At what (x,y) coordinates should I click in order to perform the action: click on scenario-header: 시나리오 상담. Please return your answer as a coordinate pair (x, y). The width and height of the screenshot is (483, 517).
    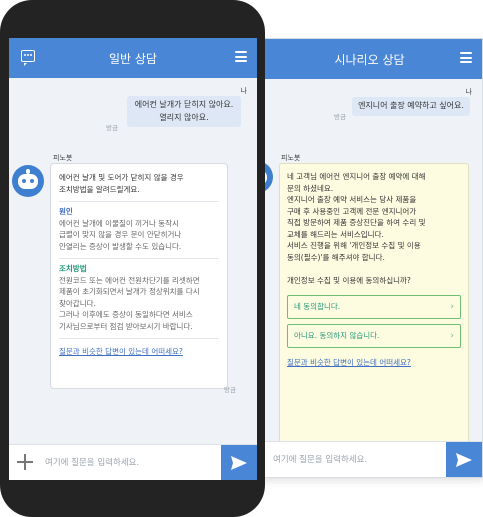
    Looking at the image, I should click on (369, 59).